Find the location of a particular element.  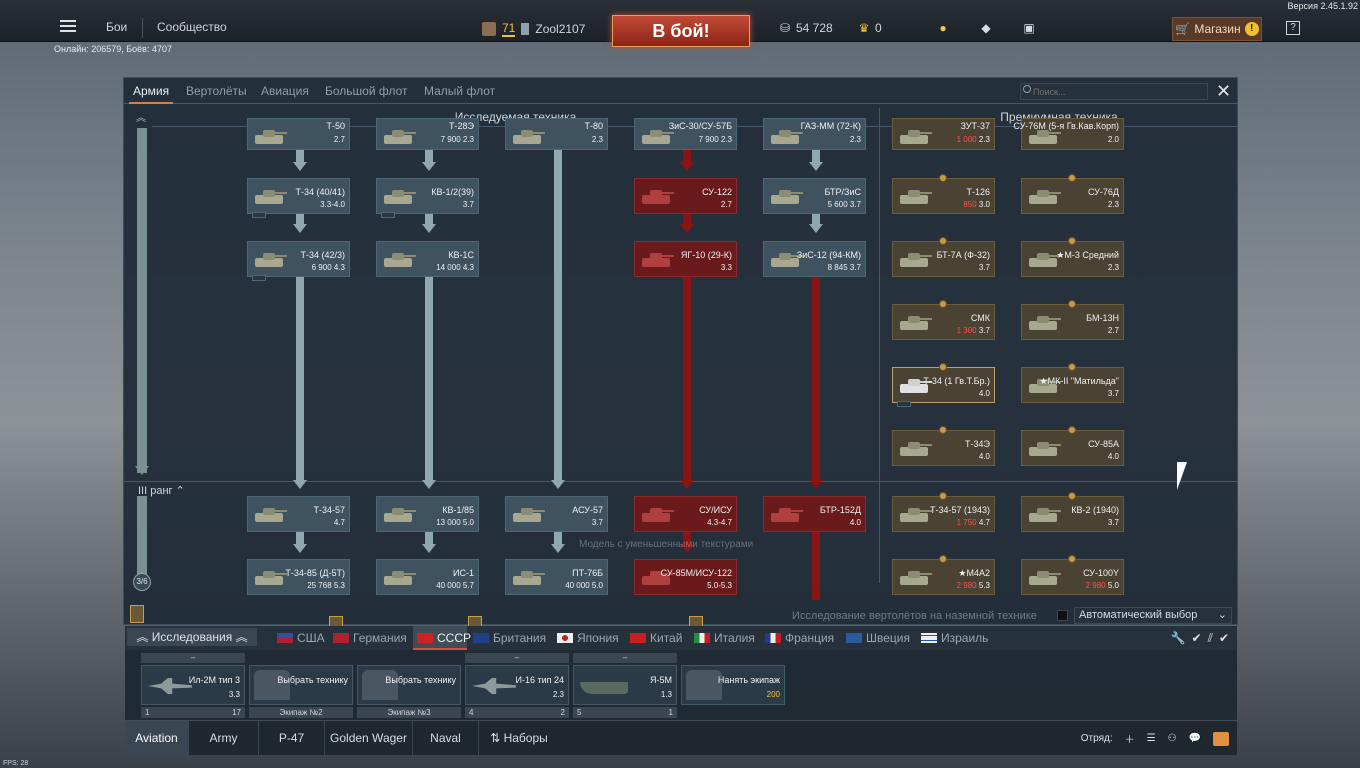

gold-balance: ♛ 0 is located at coordinates (869, 28).